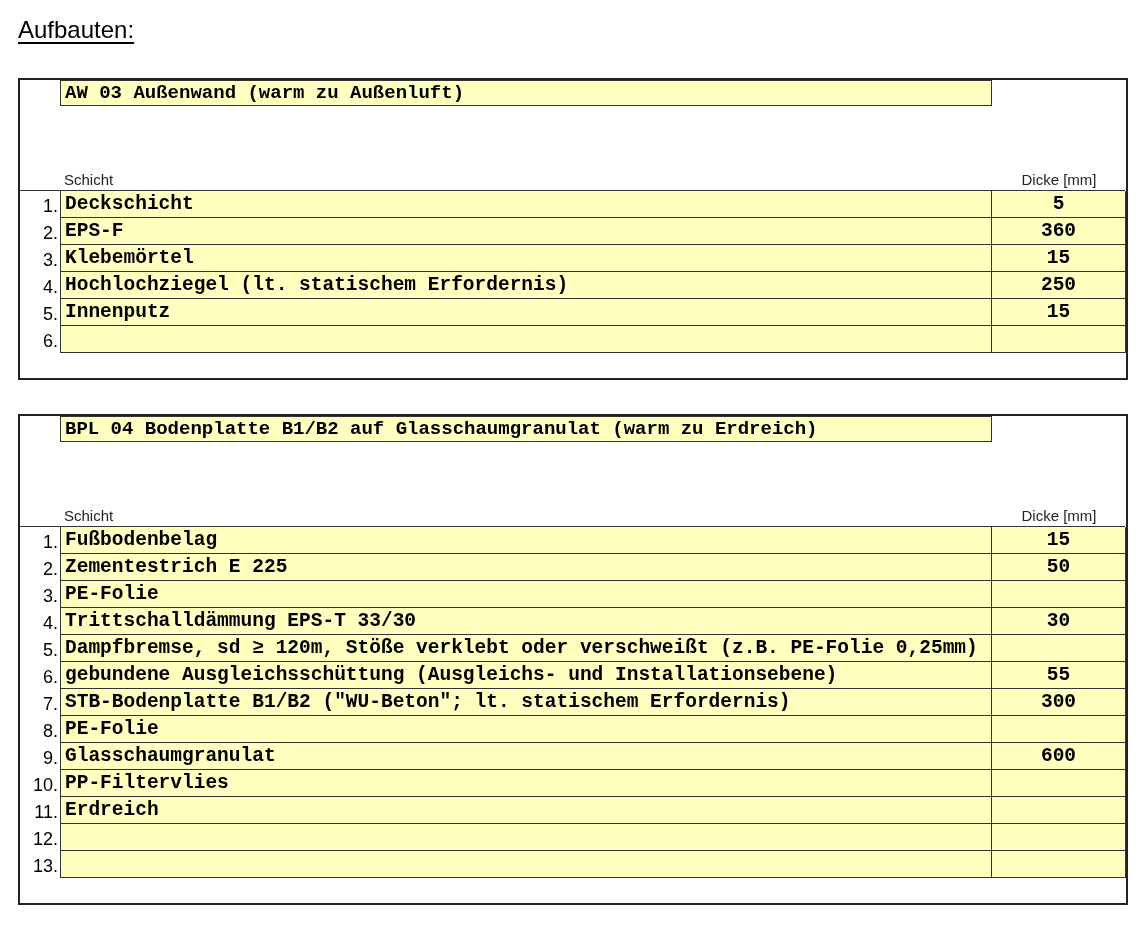 This screenshot has width=1142, height=950. I want to click on row-number: 9., so click(50, 758).